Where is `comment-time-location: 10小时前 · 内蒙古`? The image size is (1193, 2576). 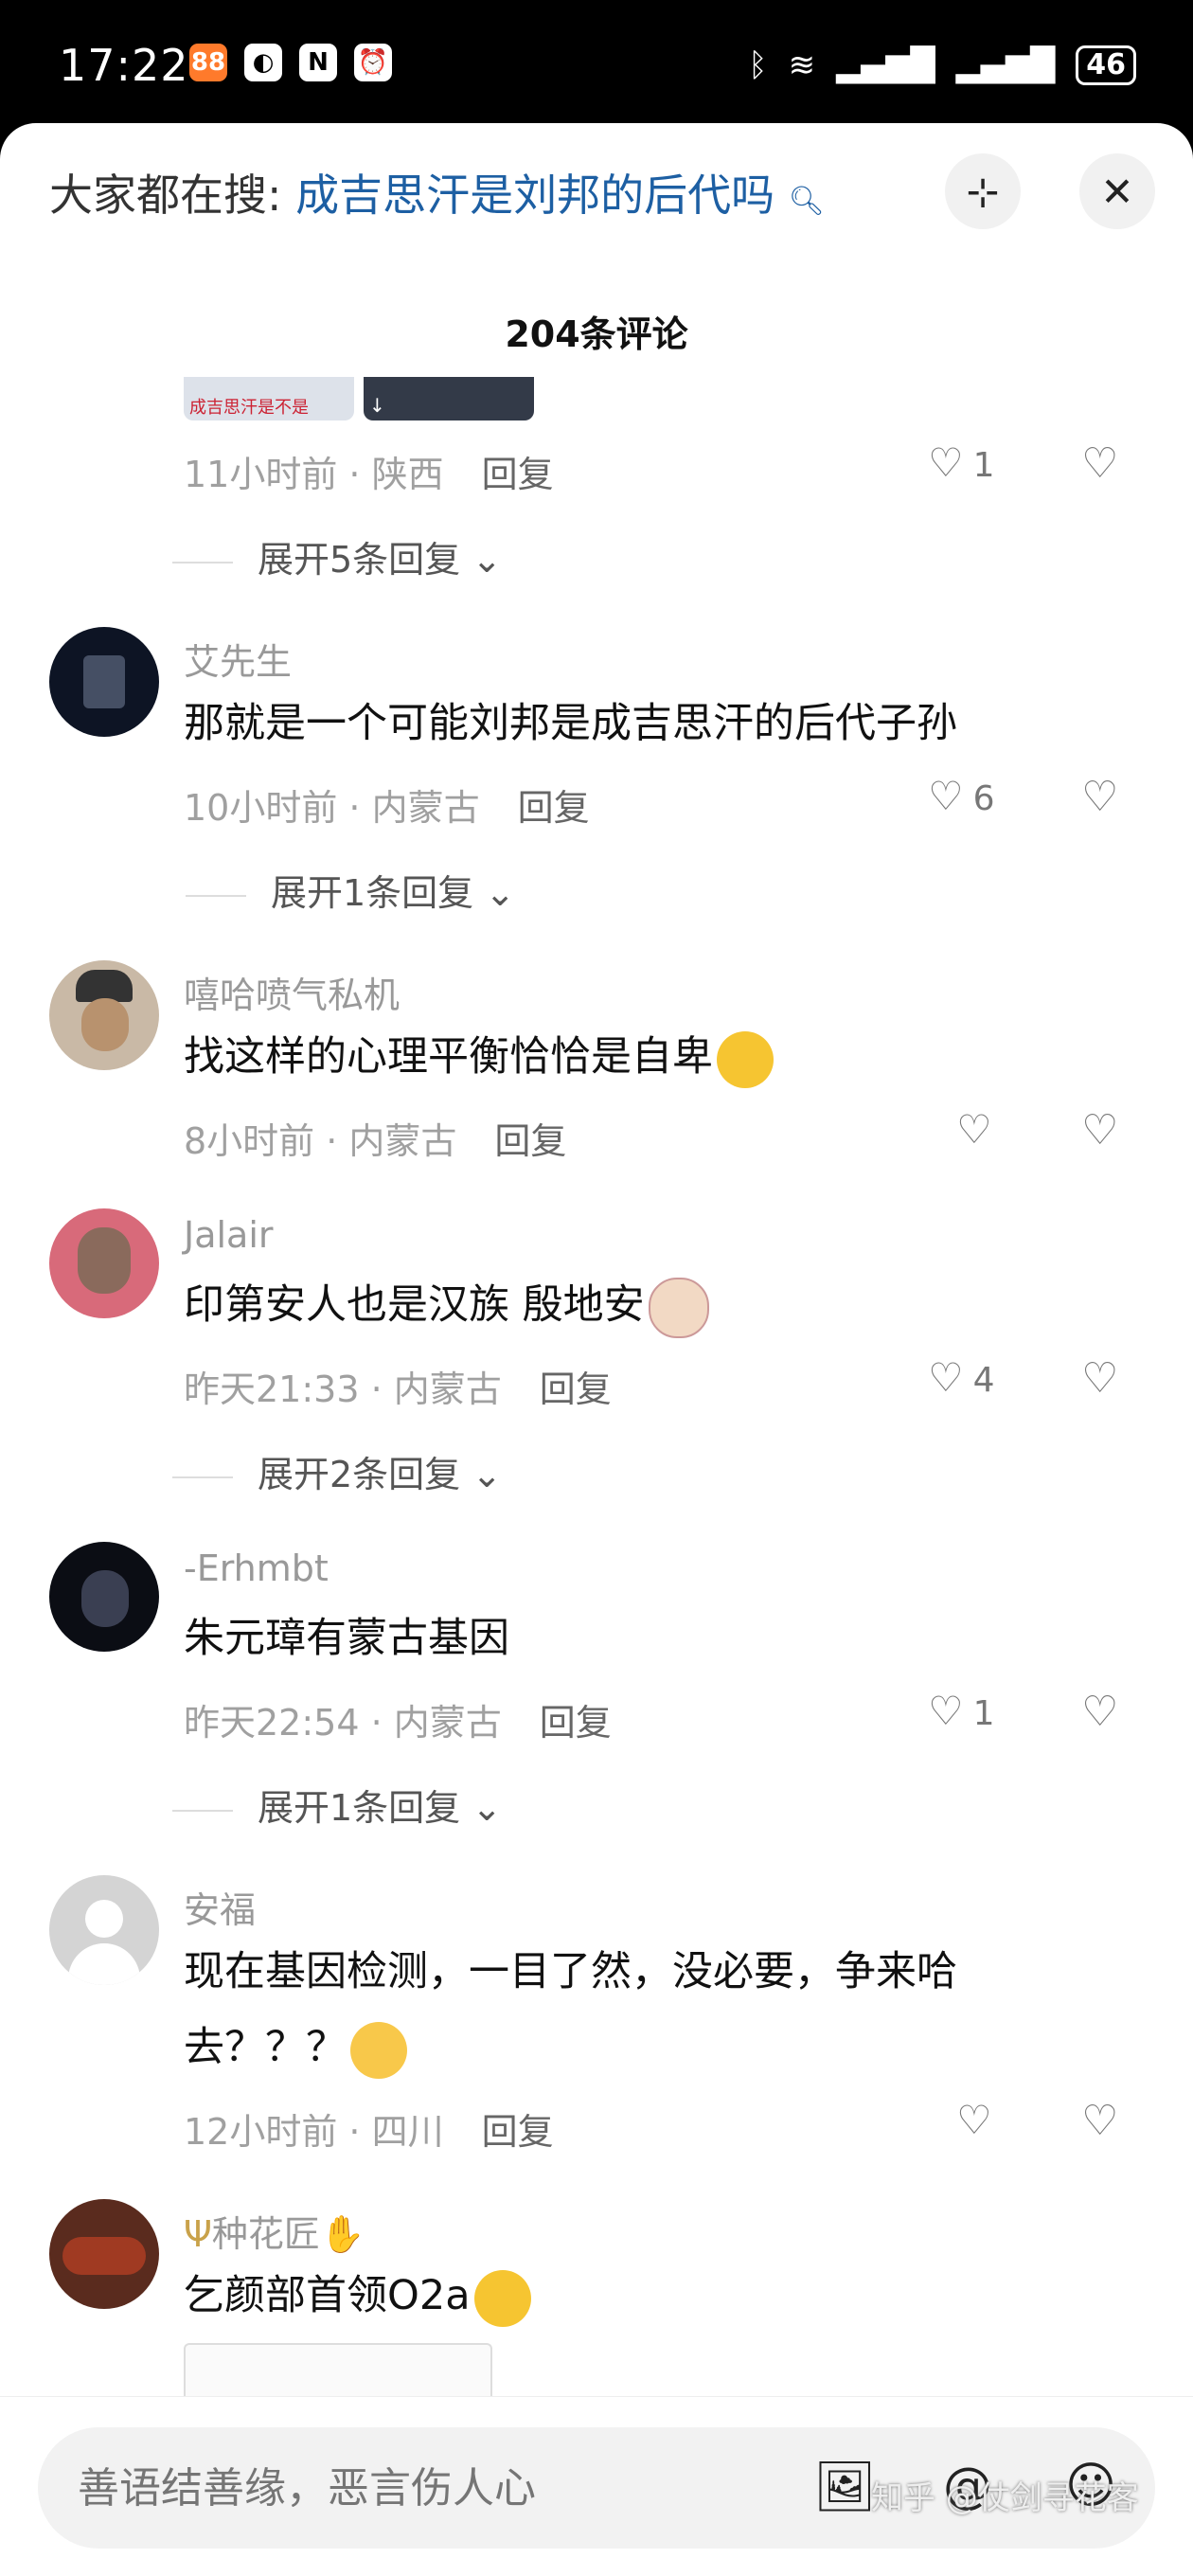
comment-time-location: 10小时前 · 内蒙古 is located at coordinates (332, 808).